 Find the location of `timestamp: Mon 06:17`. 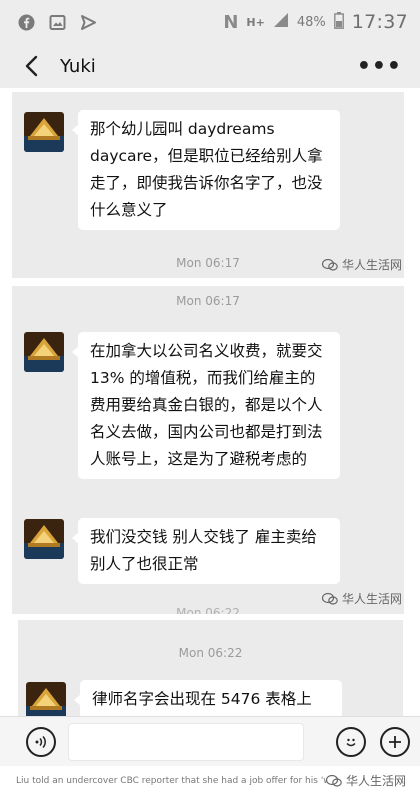

timestamp: Mon 06:17 is located at coordinates (208, 301).